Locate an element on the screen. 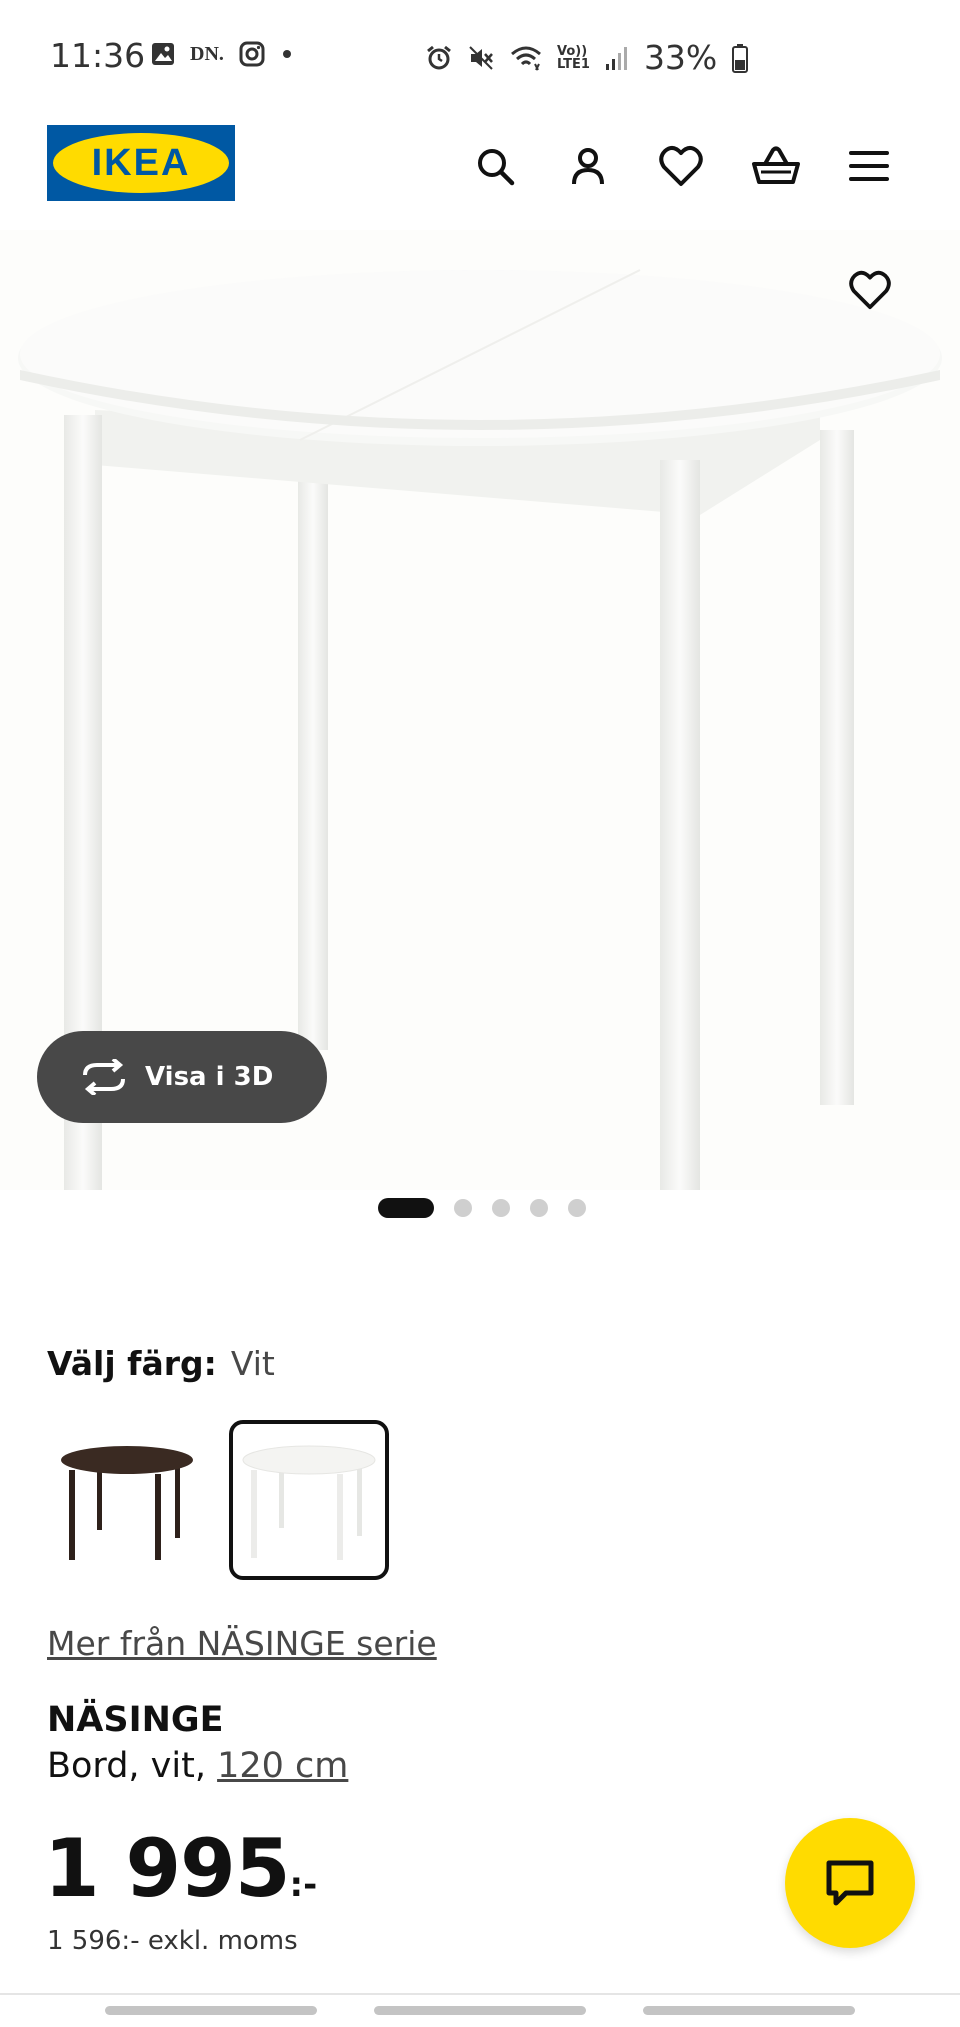  color-picker-label: Välj färg: Vit is located at coordinates (161, 1363).